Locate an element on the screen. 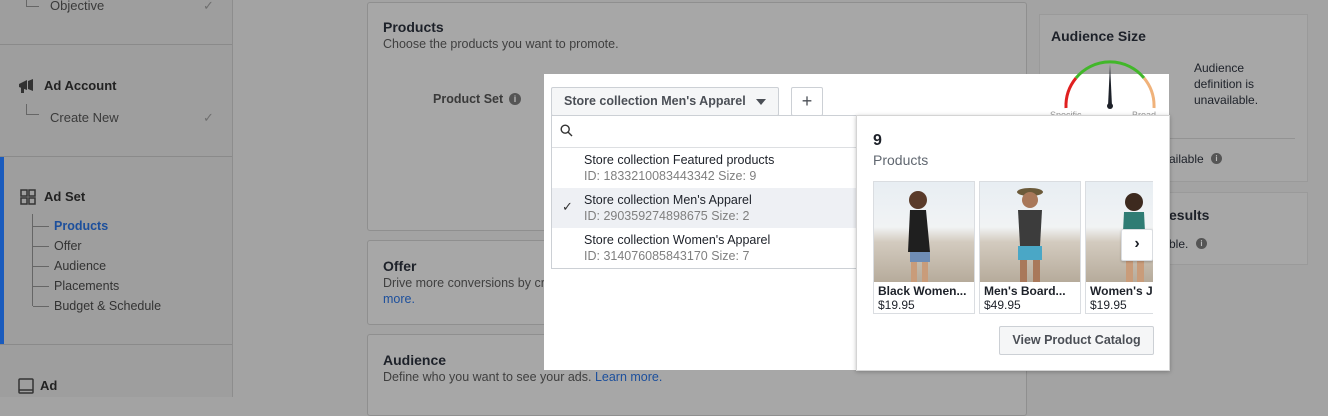 The image size is (1328, 416). product-set-dropdown: Store collection Men's Apparel is located at coordinates (665, 101).